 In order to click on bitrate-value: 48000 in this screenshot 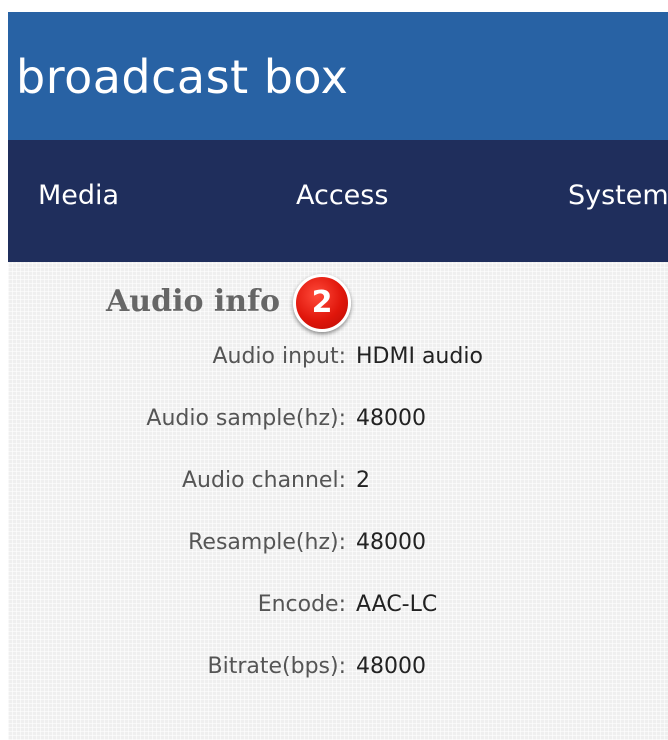, I will do `click(391, 666)`.